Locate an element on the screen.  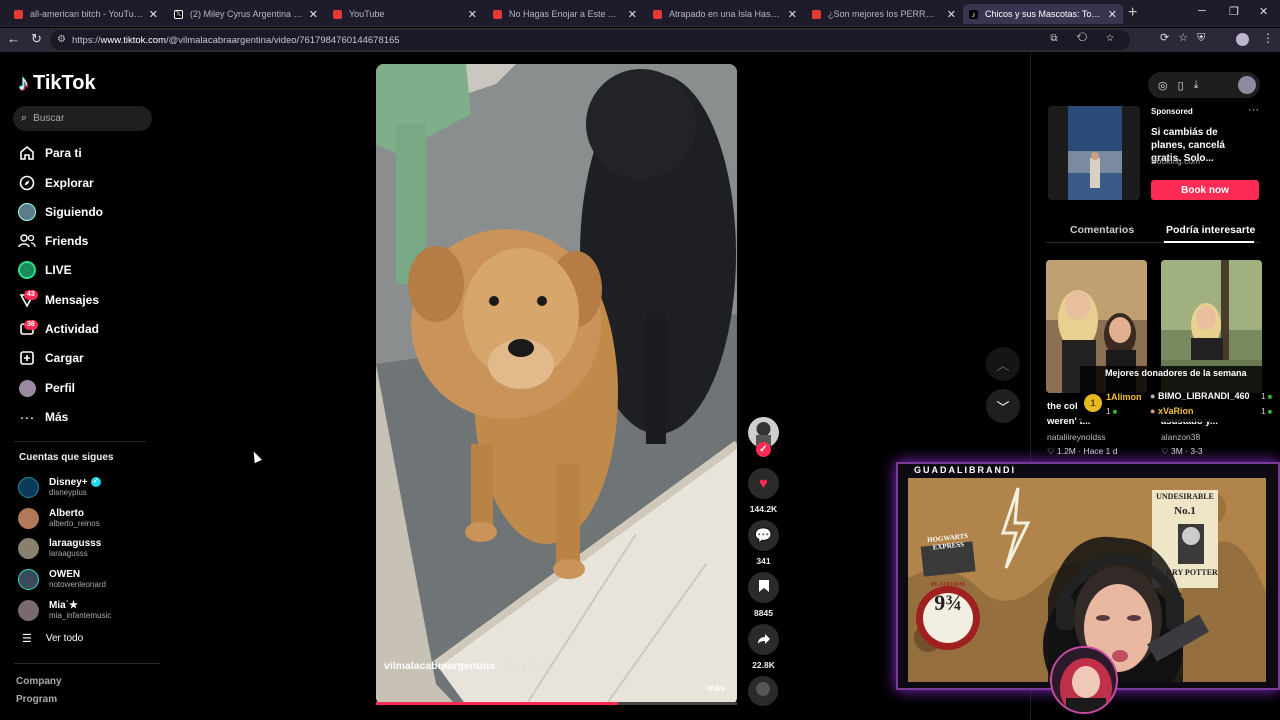
tab-comentarios: Comentarios is located at coordinates (1102, 230).